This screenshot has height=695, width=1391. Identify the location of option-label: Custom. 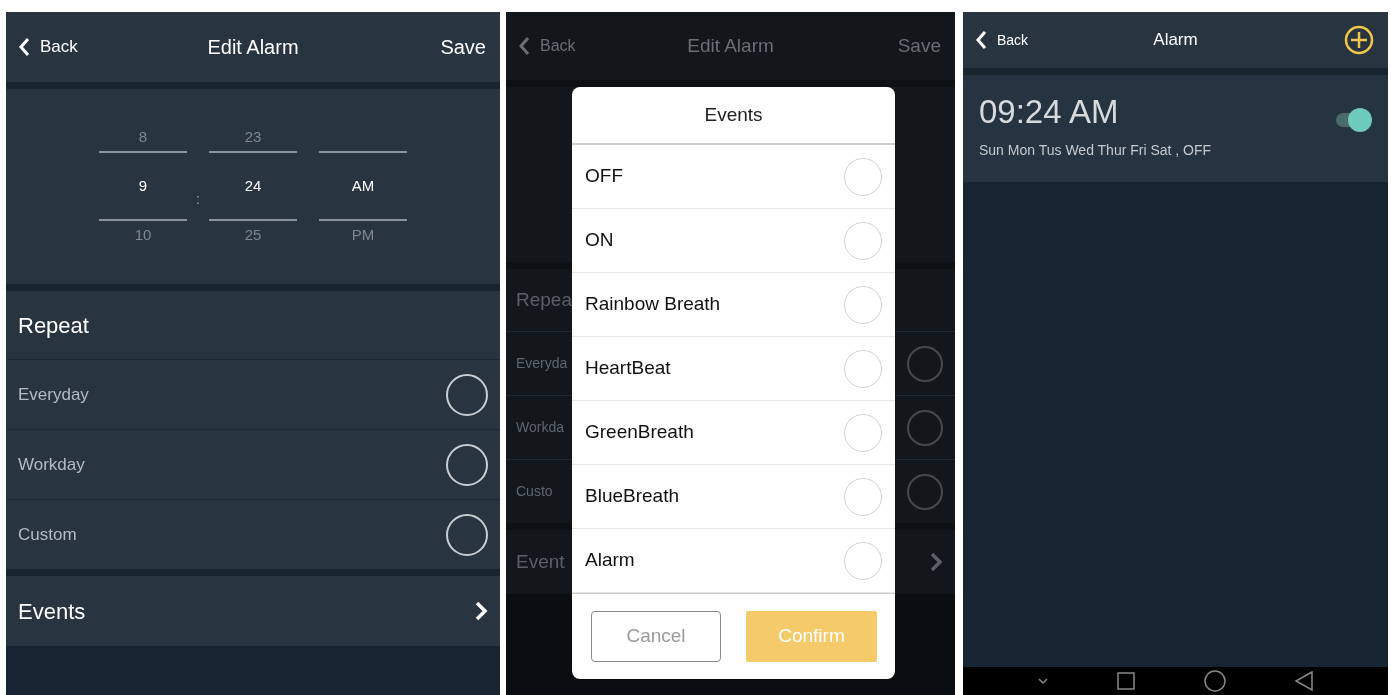
(47, 534).